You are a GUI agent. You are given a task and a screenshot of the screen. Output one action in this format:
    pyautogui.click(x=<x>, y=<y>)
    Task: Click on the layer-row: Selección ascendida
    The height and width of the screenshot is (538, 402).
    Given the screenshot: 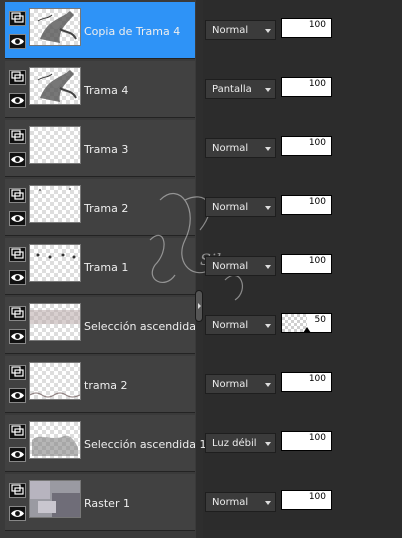 What is the action you would take?
    pyautogui.click(x=100, y=325)
    